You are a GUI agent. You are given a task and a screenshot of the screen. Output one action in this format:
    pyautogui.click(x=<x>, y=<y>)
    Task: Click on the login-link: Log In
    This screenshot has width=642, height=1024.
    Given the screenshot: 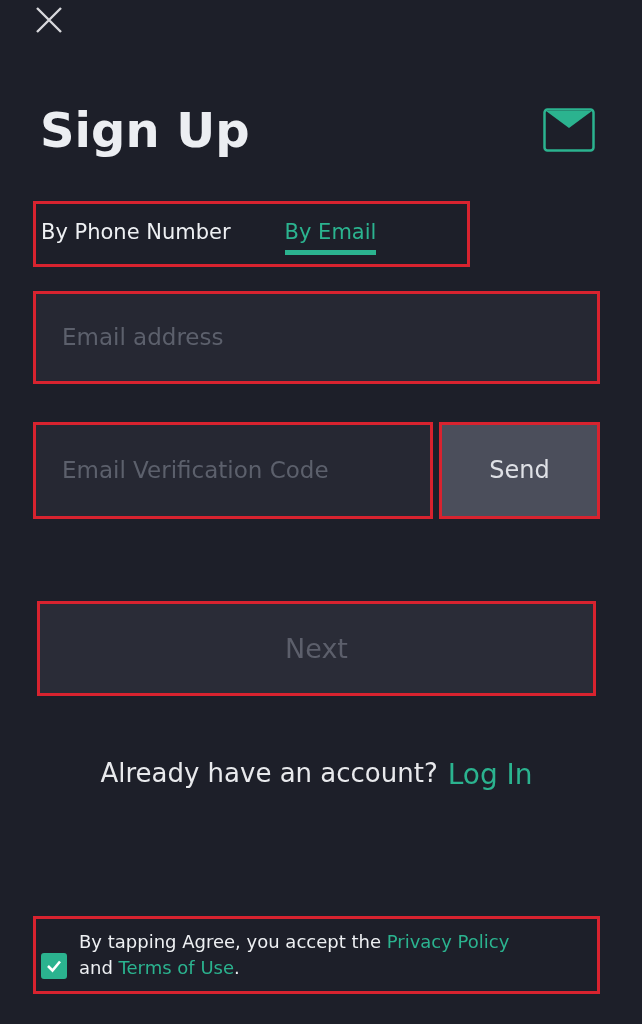 What is the action you would take?
    pyautogui.click(x=490, y=774)
    